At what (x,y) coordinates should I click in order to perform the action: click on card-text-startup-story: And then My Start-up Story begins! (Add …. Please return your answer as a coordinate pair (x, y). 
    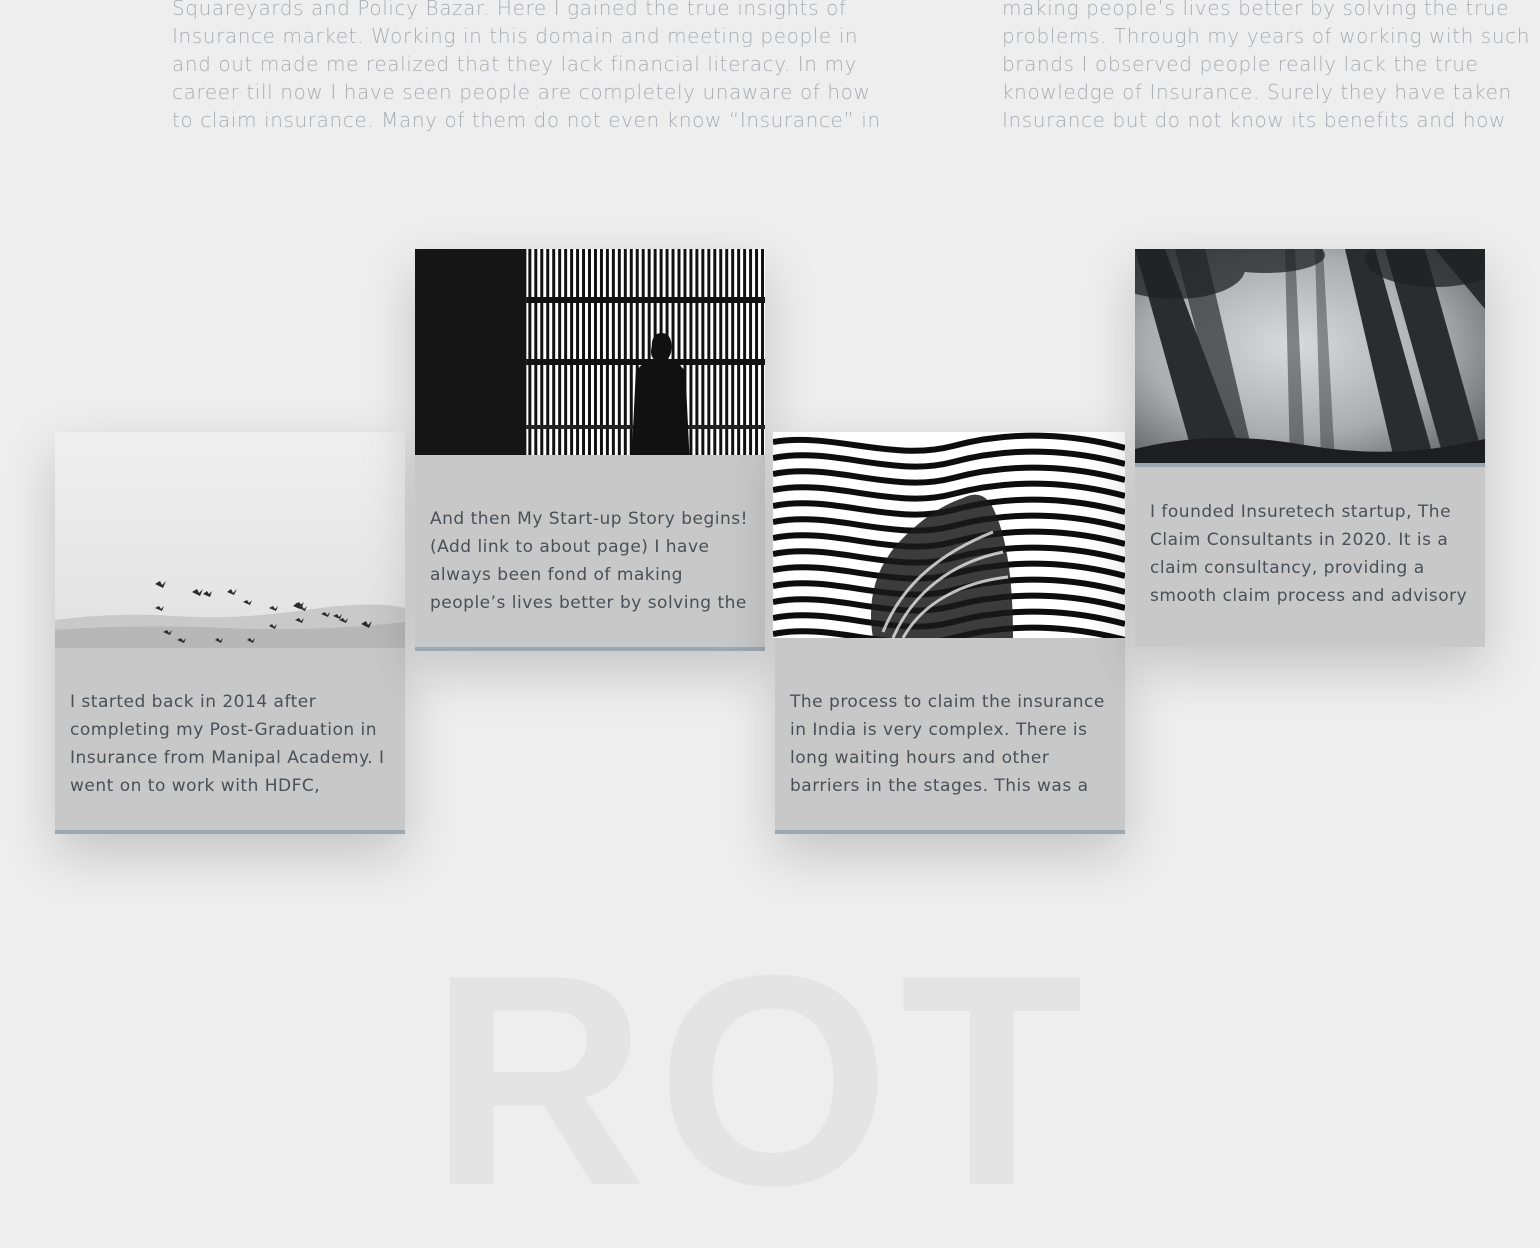
    Looking at the image, I should click on (589, 561).